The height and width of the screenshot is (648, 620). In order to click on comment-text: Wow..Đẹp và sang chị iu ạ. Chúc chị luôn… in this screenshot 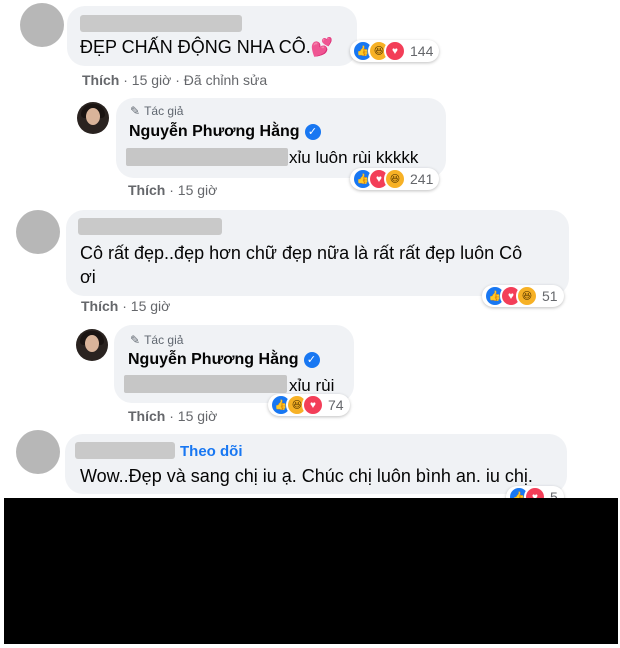, I will do `click(306, 476)`.